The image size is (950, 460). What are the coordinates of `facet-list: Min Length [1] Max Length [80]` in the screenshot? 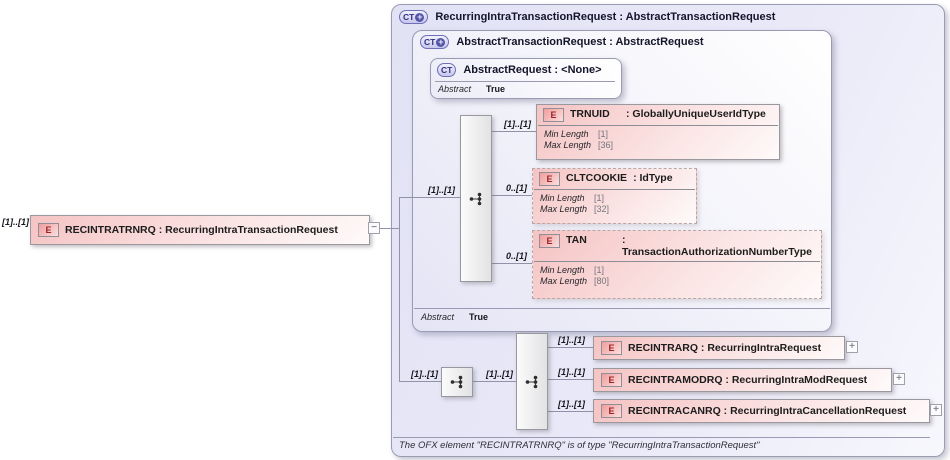 It's located at (677, 276).